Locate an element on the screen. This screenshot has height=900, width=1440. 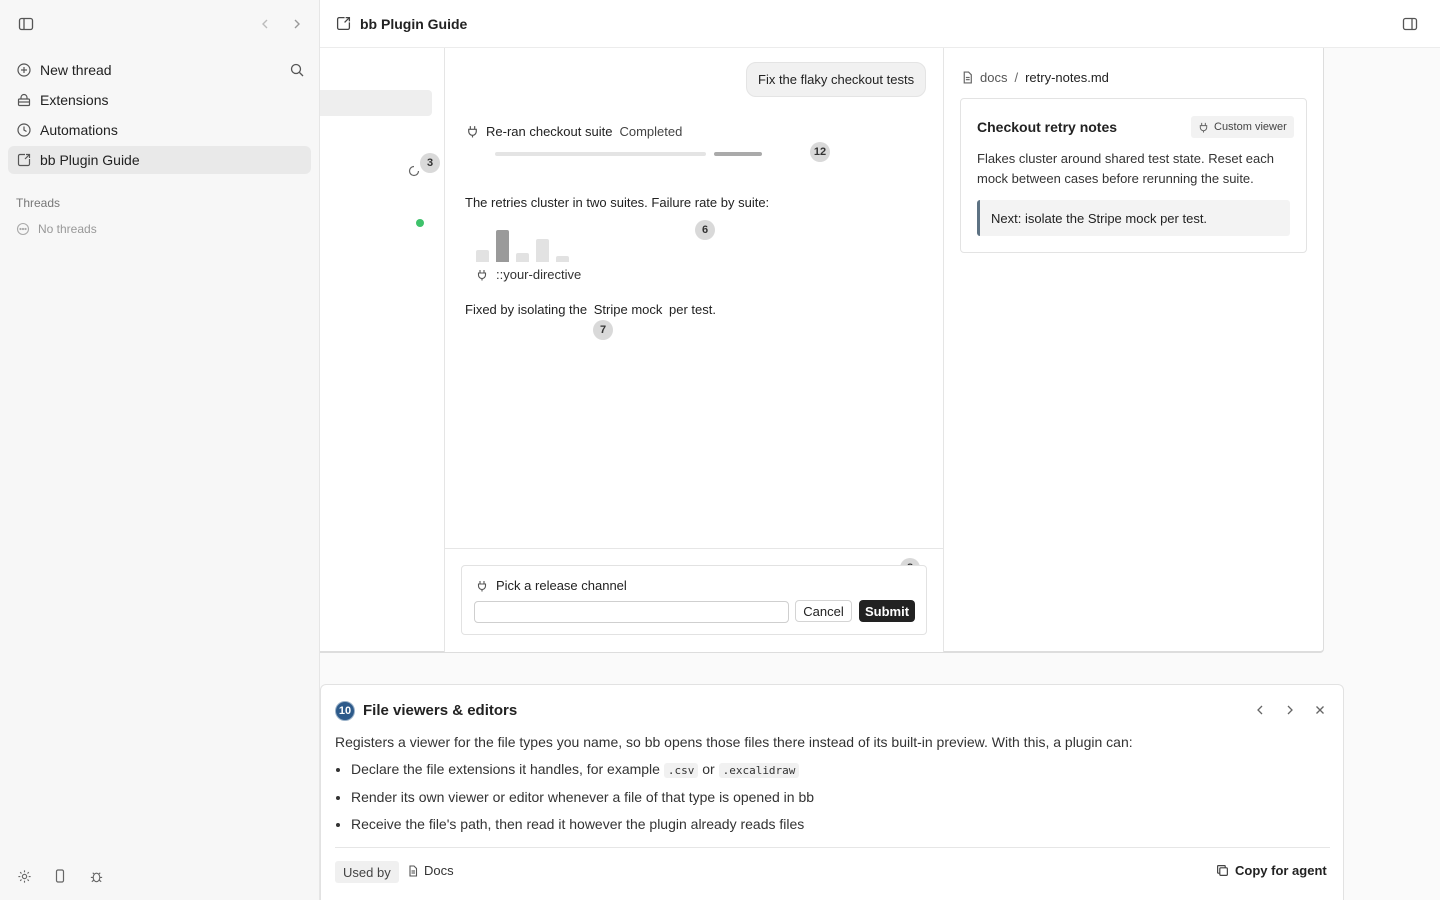
empty-threads: No threads is located at coordinates (56, 229).